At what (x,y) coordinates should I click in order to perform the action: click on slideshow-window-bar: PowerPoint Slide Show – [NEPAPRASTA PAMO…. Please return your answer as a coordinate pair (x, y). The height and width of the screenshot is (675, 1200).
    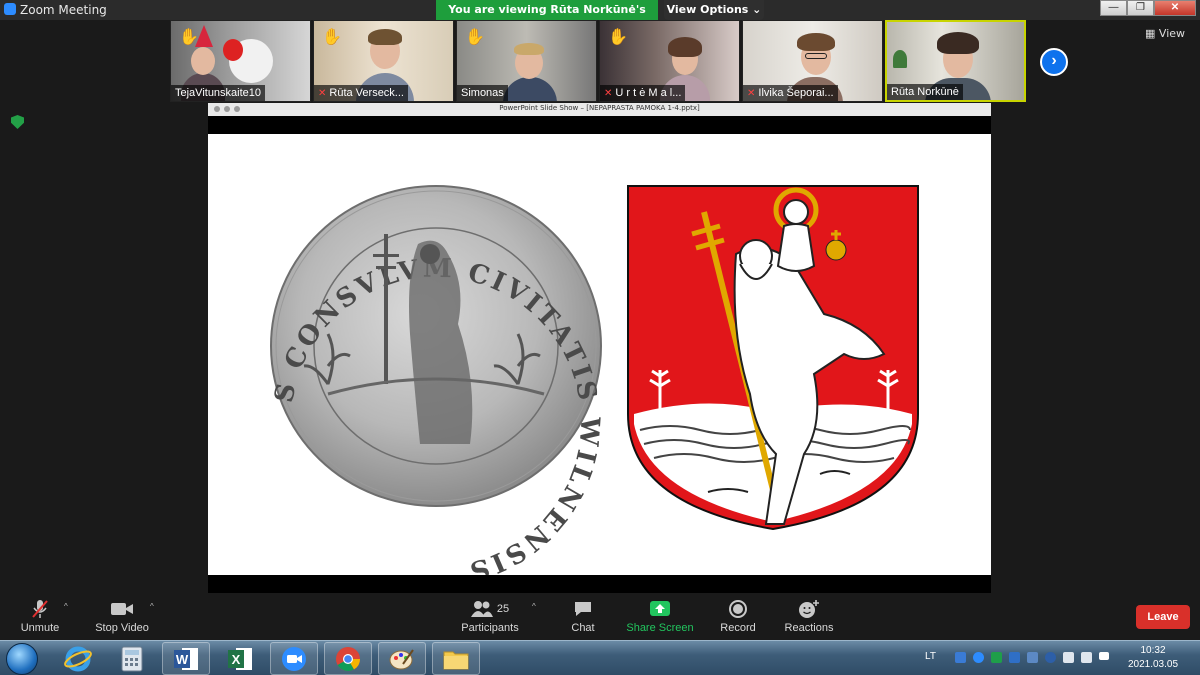
    Looking at the image, I should click on (599, 109).